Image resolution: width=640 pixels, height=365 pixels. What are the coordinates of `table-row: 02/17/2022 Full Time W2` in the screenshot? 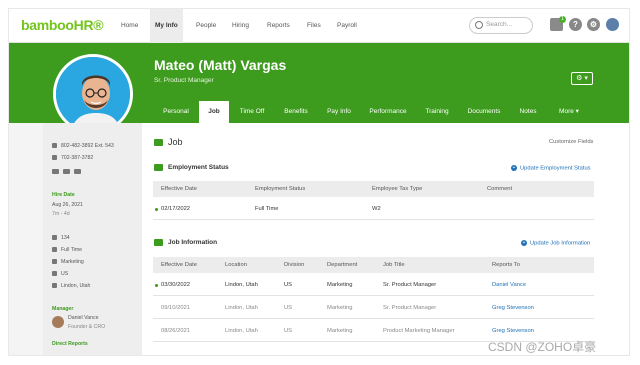 It's located at (373, 209).